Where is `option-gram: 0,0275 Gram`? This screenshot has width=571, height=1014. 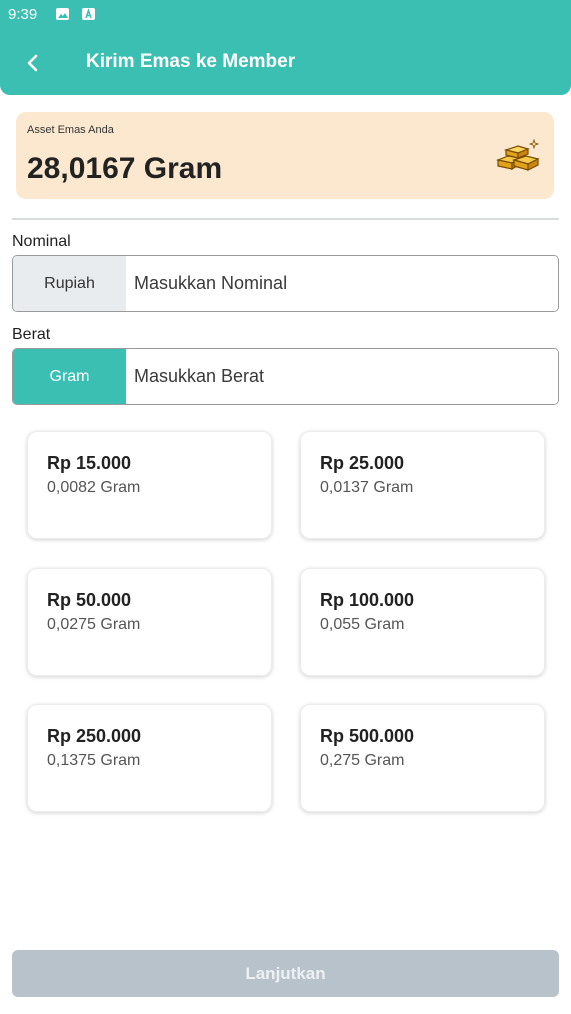
option-gram: 0,0275 Gram is located at coordinates (94, 624).